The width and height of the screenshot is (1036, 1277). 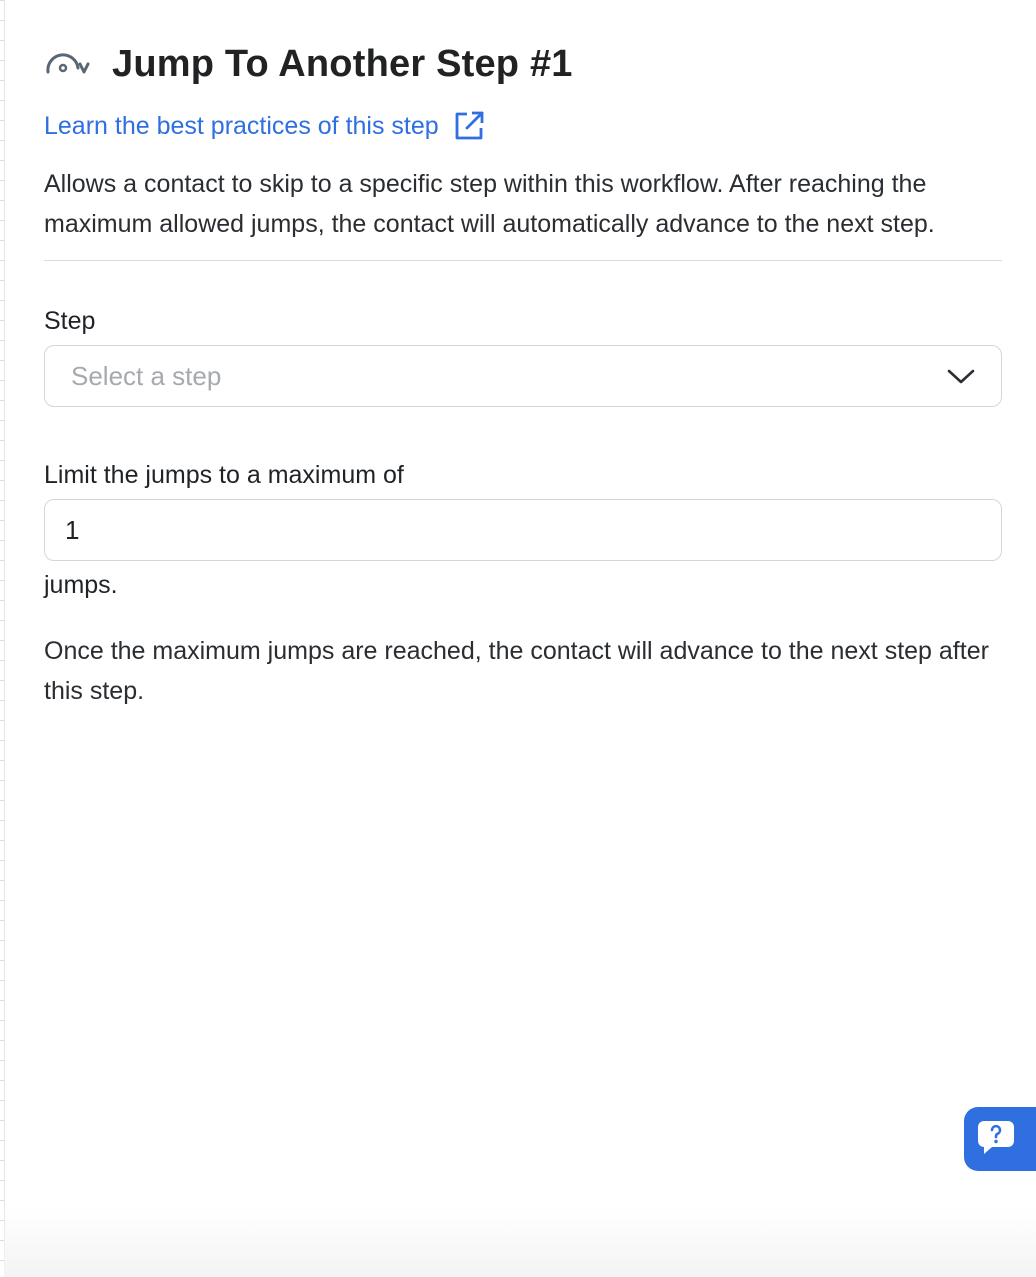 What do you see at coordinates (961, 376) in the screenshot?
I see `chevron-down-icon` at bounding box center [961, 376].